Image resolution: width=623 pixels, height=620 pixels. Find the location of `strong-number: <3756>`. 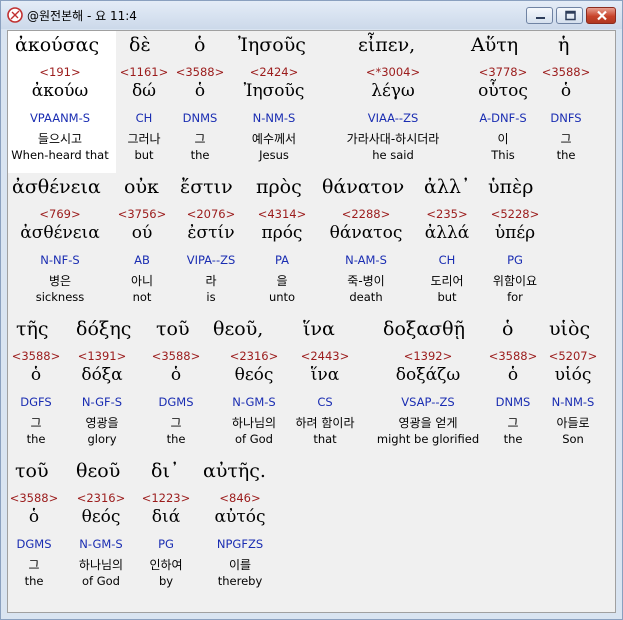

strong-number: <3756> is located at coordinates (142, 214).